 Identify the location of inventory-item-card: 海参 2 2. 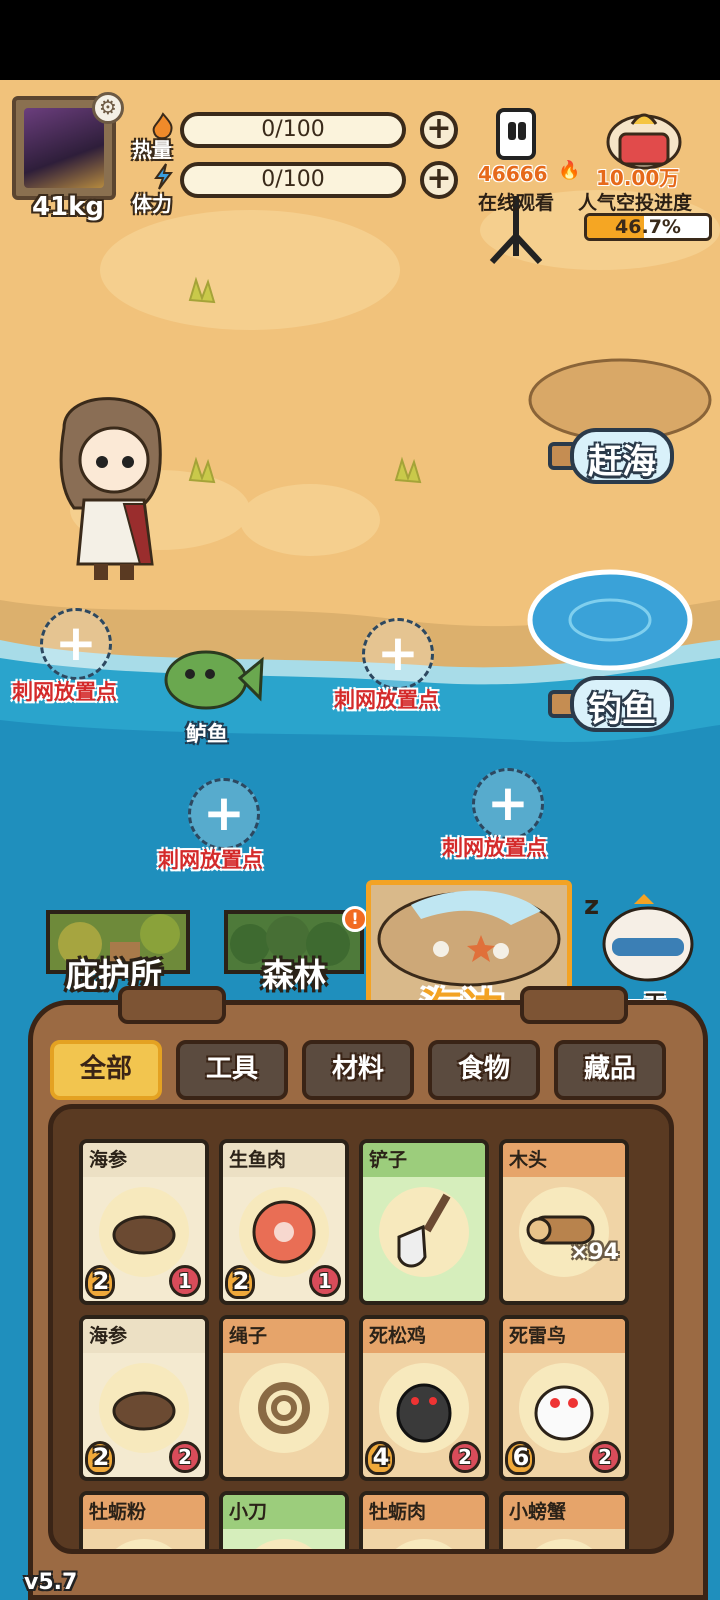
(144, 1398).